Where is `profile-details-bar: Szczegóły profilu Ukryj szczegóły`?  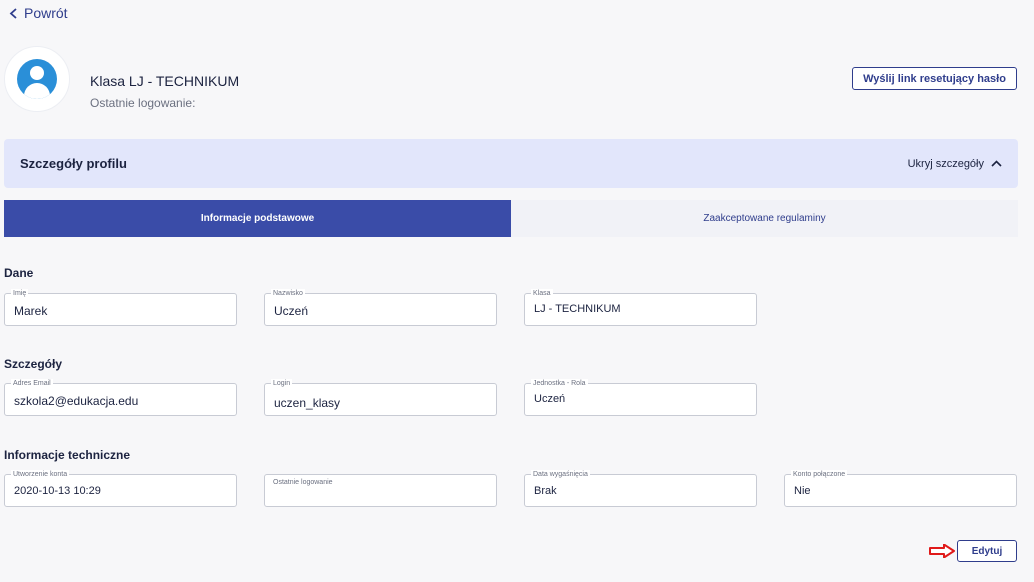 profile-details-bar: Szczegóły profilu Ukryj szczegóły is located at coordinates (511, 163).